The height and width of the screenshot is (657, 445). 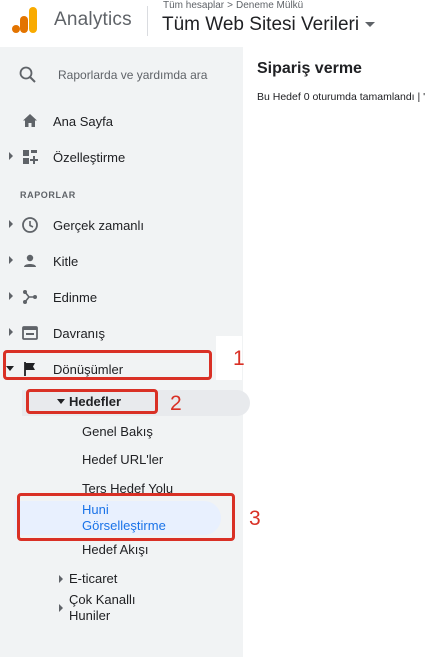 I want to click on analytics-logo-icon, so click(x=25, y=20).